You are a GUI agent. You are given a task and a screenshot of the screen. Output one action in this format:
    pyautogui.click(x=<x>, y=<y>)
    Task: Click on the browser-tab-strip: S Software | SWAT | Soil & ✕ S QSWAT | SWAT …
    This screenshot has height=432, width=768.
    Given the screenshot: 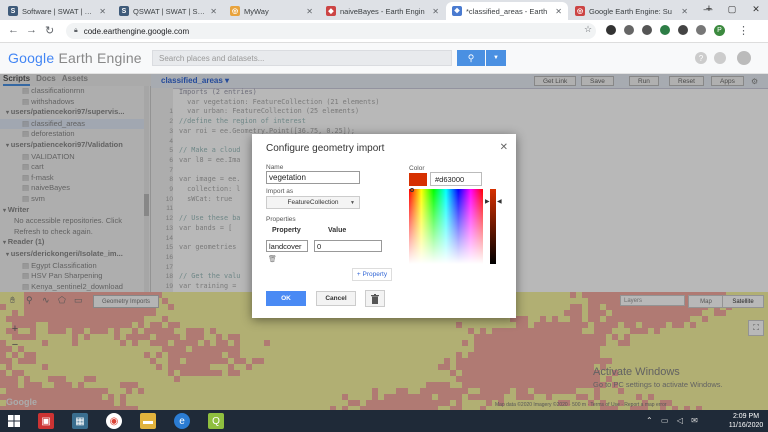 What is the action you would take?
    pyautogui.click(x=384, y=10)
    